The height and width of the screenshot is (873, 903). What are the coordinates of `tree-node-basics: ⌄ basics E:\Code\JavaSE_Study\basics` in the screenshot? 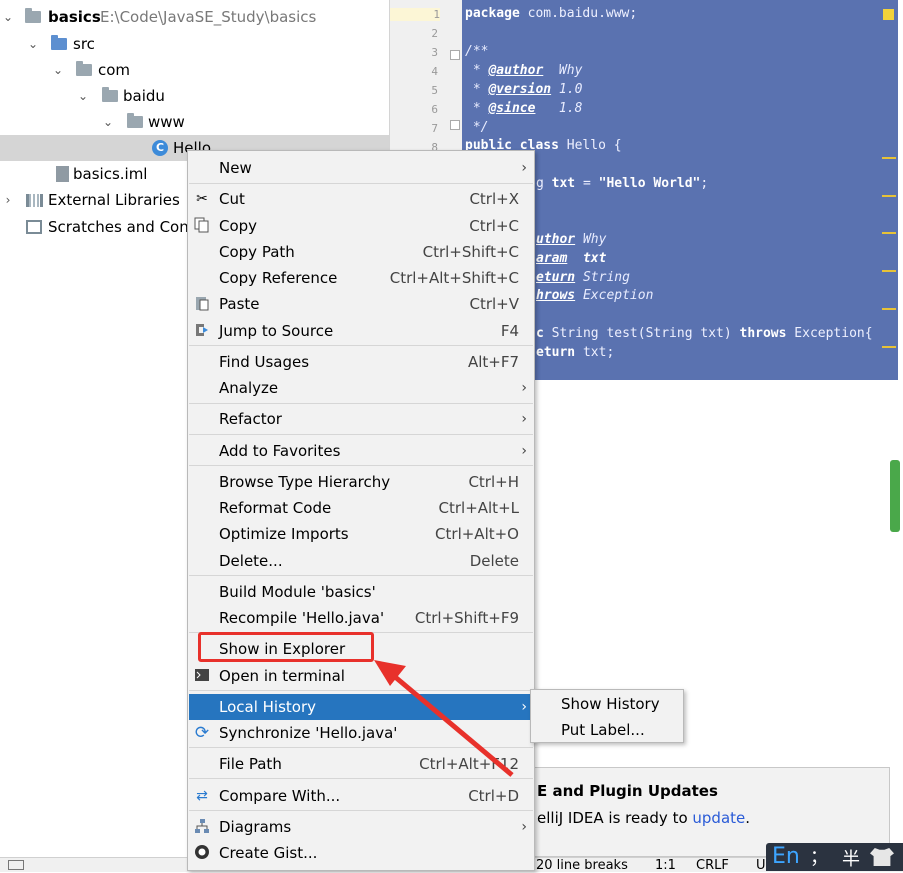 It's located at (194, 17).